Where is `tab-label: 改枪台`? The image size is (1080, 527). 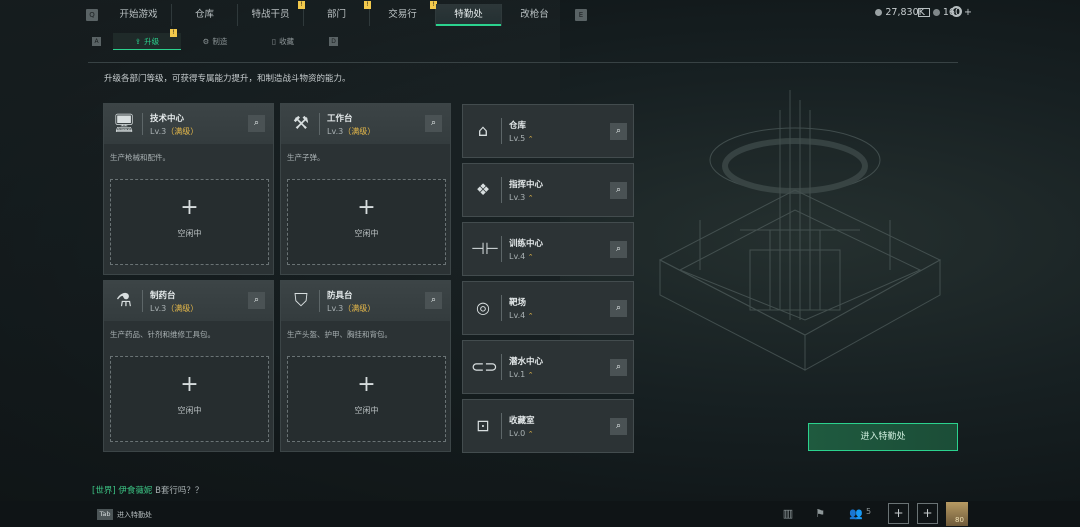
tab-label: 改枪台 is located at coordinates (534, 14).